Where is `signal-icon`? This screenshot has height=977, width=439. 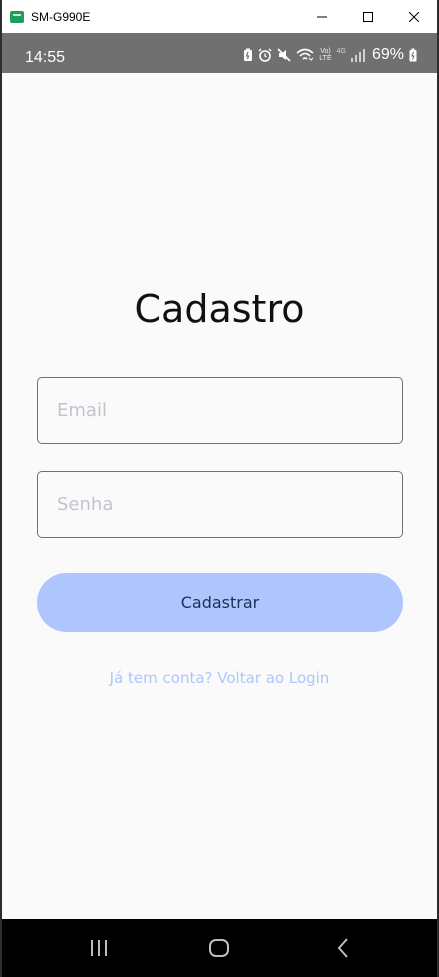 signal-icon is located at coordinates (357, 55).